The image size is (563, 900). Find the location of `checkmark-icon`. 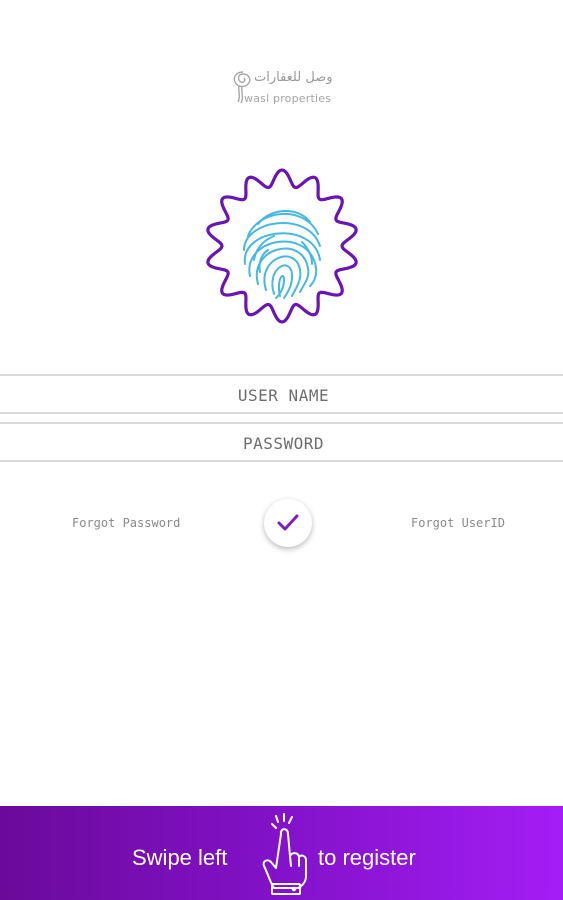

checkmark-icon is located at coordinates (288, 522).